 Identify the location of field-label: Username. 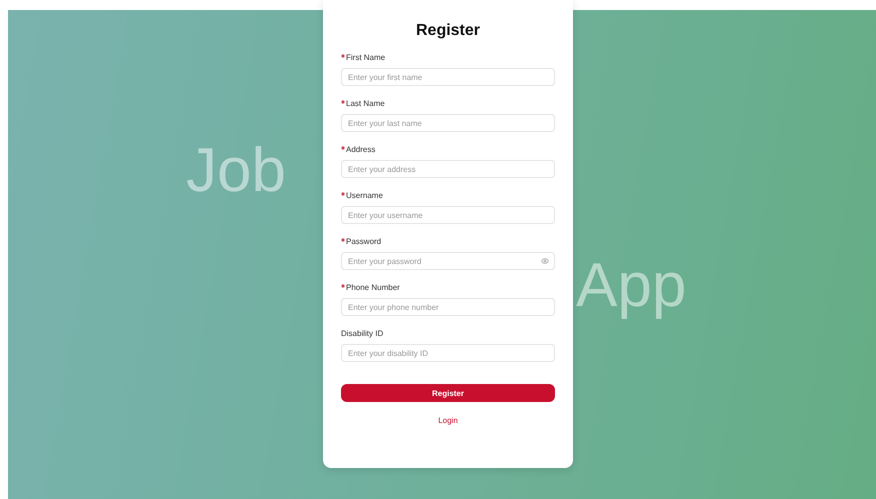
(364, 196).